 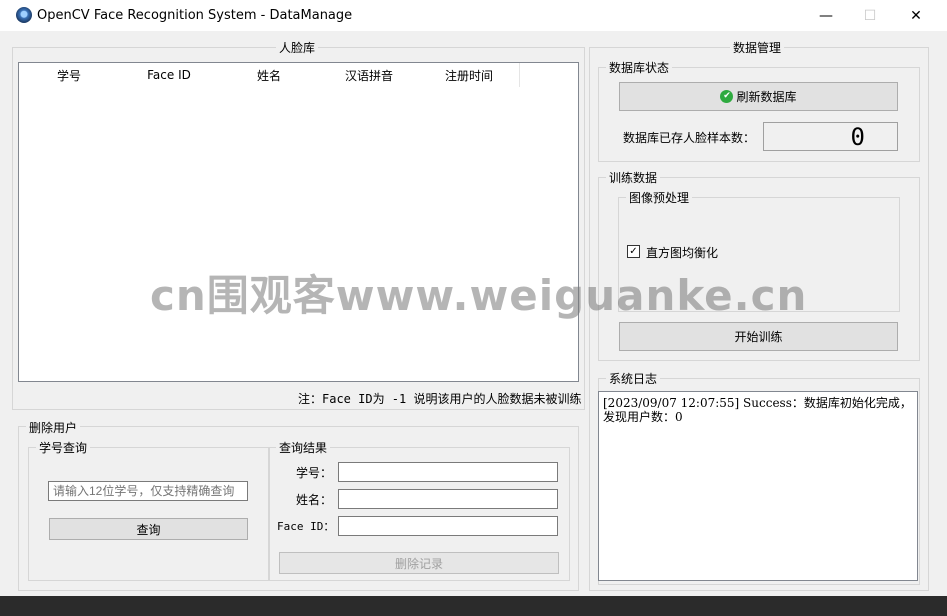 I want to click on column-header-face-id: Face ID, so click(x=169, y=75).